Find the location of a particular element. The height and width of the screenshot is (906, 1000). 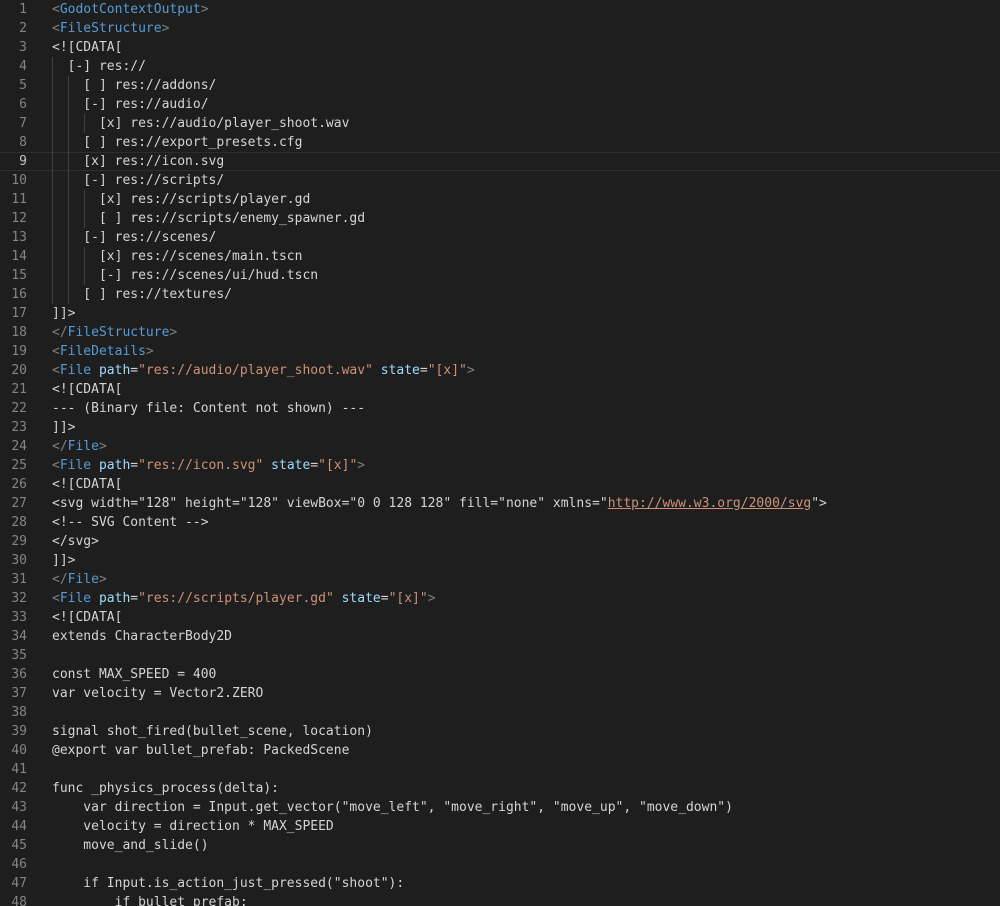

code-content: </File> is located at coordinates (79, 446).